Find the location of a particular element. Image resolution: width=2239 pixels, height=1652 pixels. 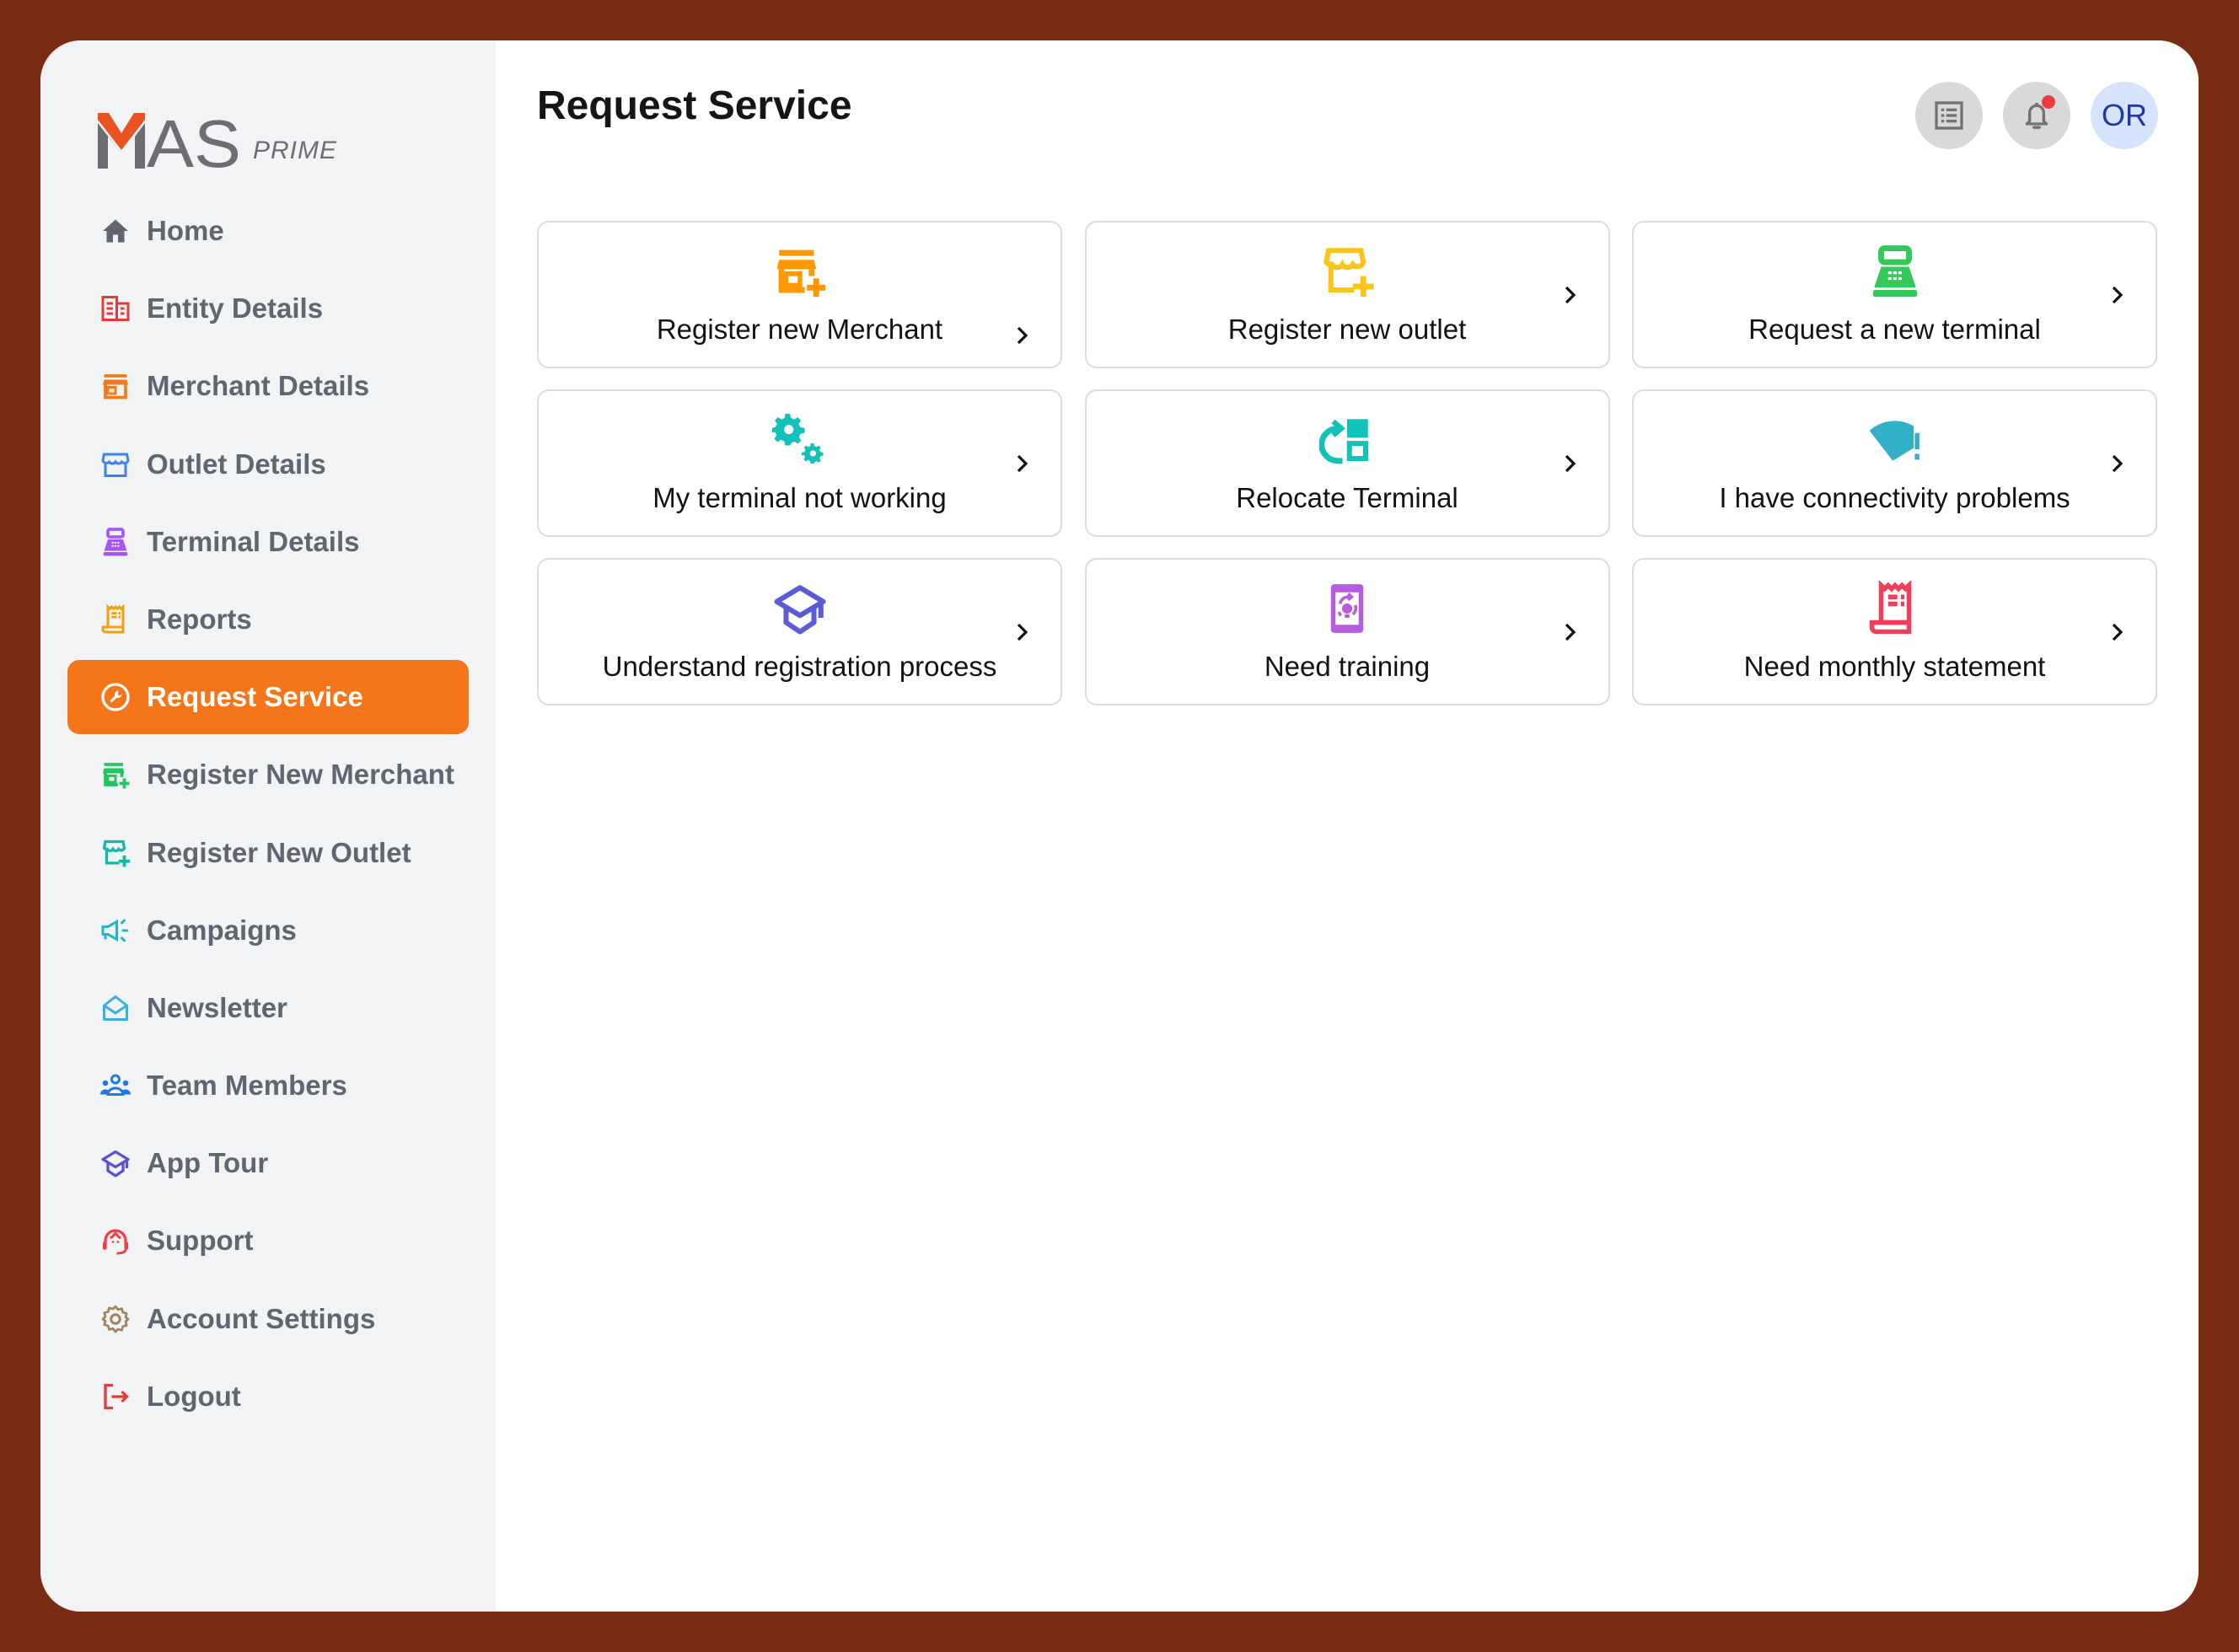

sidebar-item-terminal-details: Terminal Details is located at coordinates (268, 542).